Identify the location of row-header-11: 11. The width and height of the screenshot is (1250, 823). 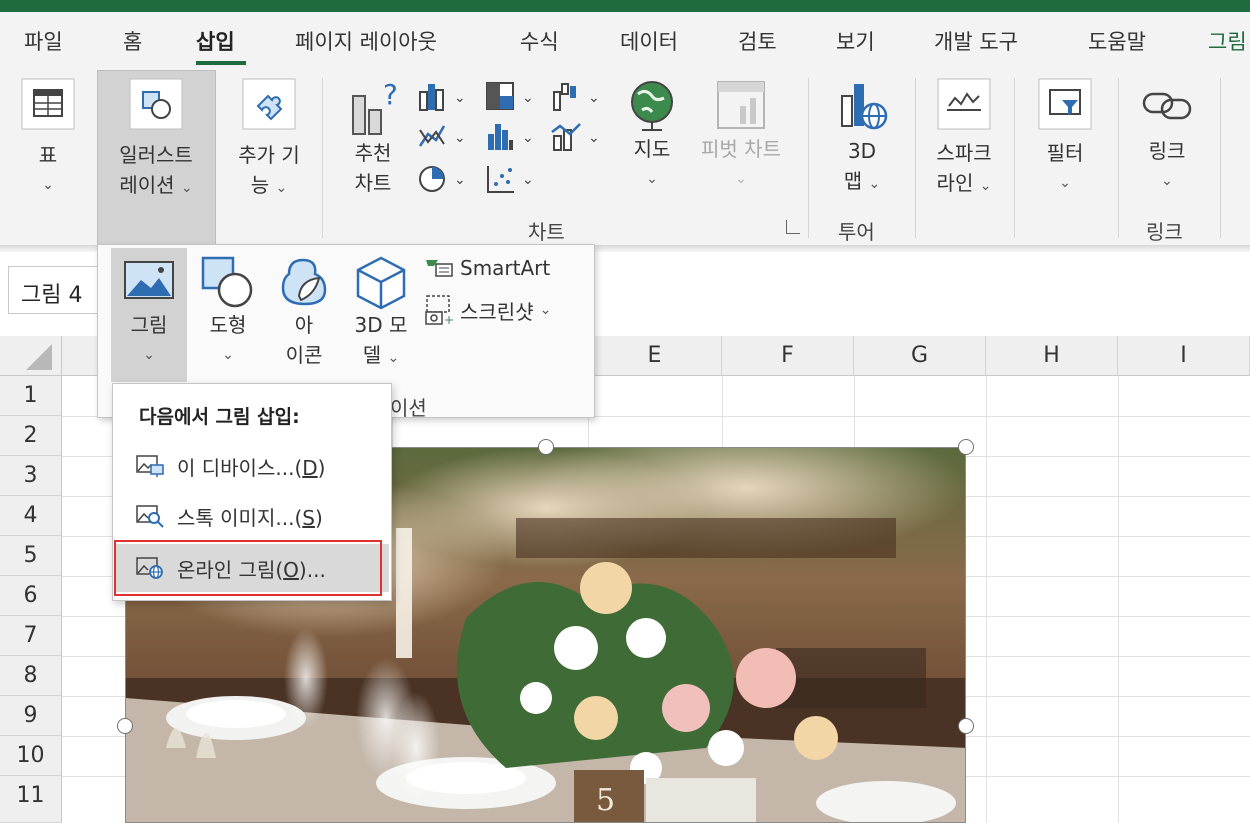
(31, 799).